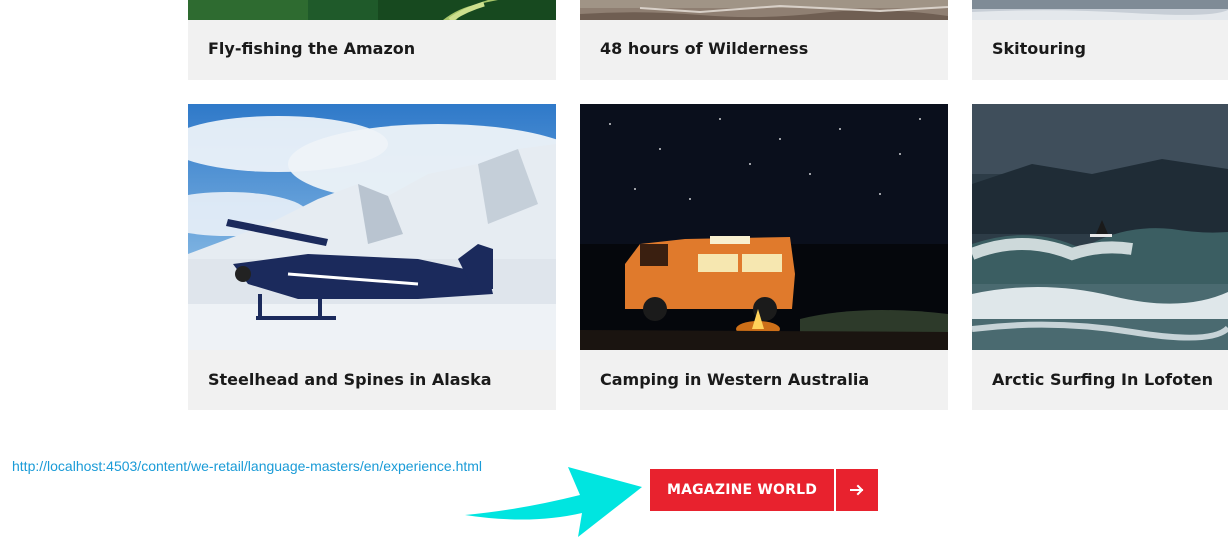 The width and height of the screenshot is (1228, 555). Describe the element at coordinates (1100, 227) in the screenshot. I see `surfer-wave-photo` at that location.